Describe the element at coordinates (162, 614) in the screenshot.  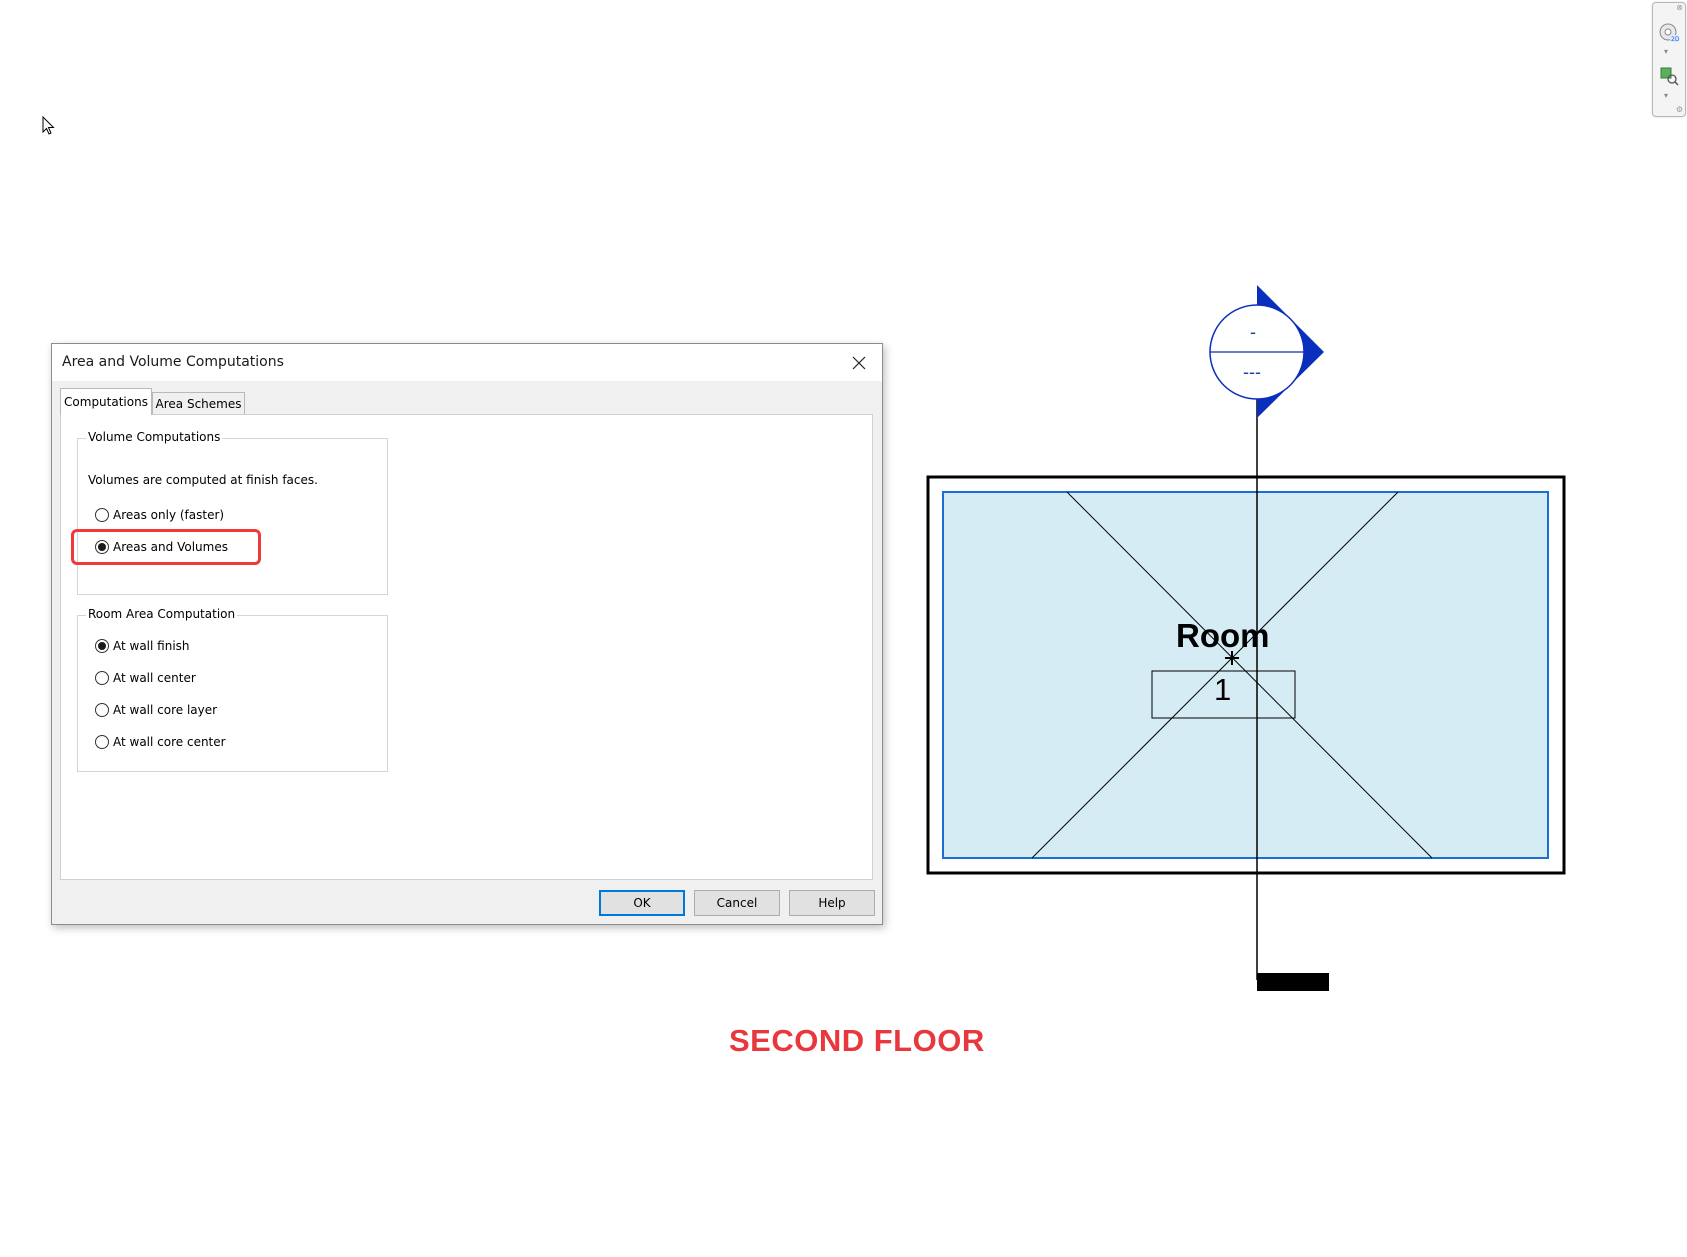
I see `group-legend: Room Area Computation` at that location.